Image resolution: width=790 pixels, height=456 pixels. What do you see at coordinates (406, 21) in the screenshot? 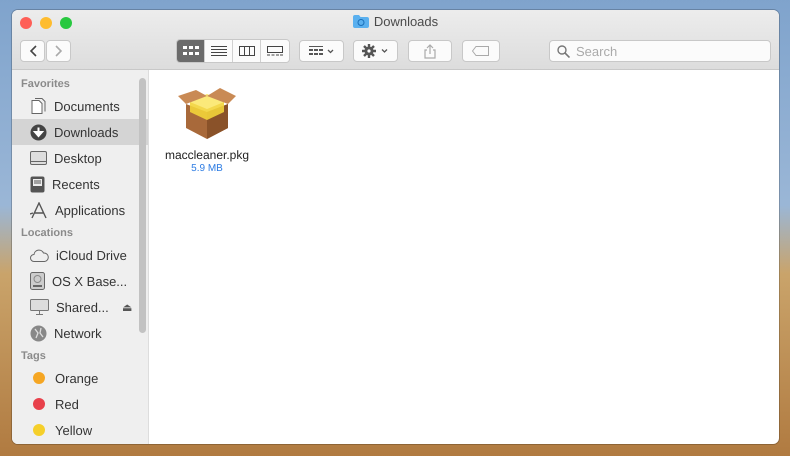
I see `window-title: Downloads` at bounding box center [406, 21].